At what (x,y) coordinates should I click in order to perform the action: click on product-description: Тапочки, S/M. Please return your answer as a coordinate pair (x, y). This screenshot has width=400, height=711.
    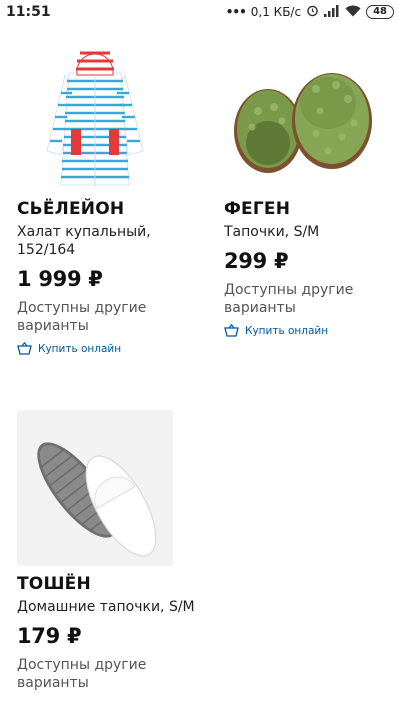
    Looking at the image, I should click on (272, 232).